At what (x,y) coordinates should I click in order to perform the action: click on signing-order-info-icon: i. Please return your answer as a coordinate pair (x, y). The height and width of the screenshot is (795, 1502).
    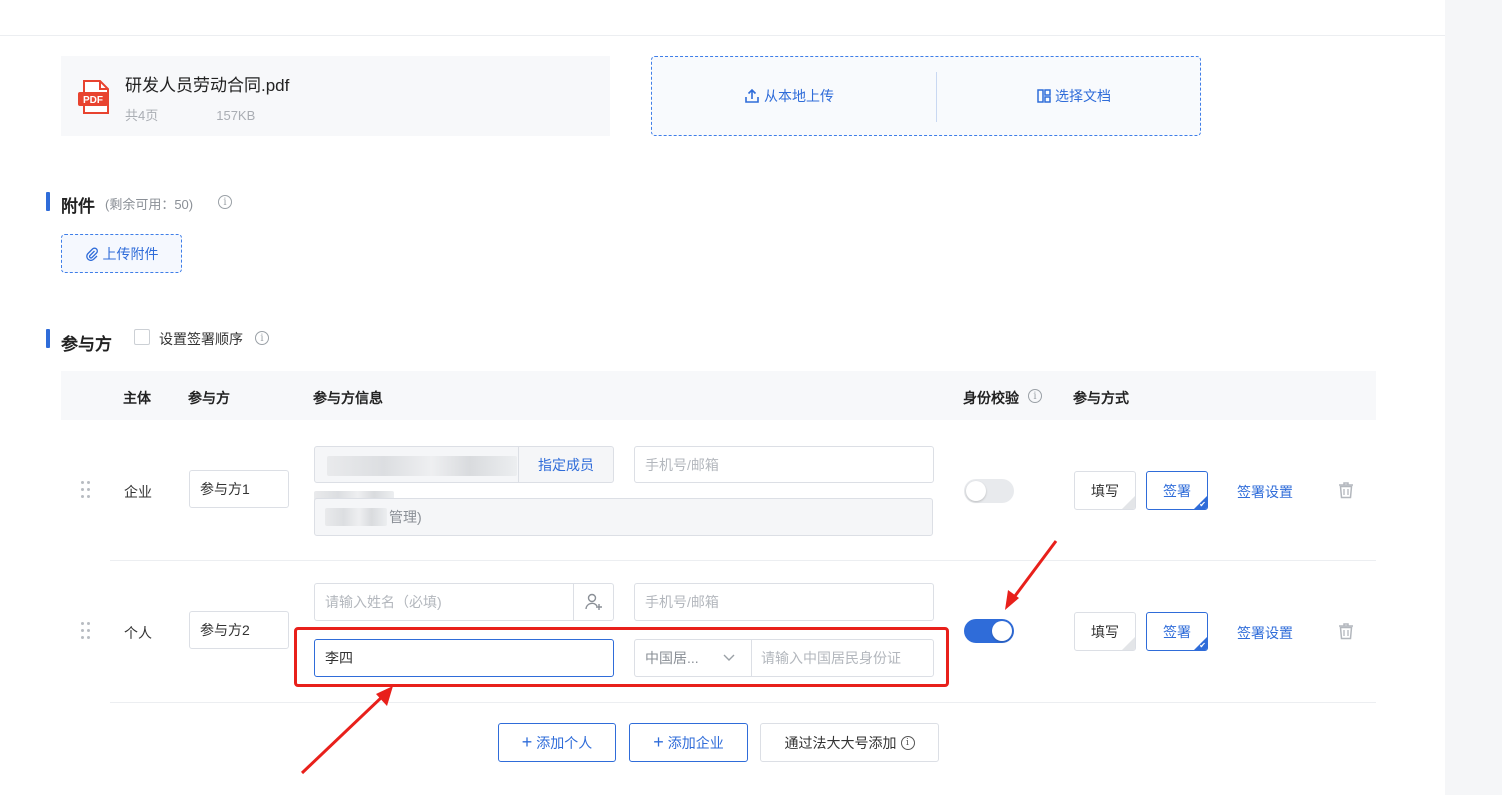
    Looking at the image, I should click on (262, 338).